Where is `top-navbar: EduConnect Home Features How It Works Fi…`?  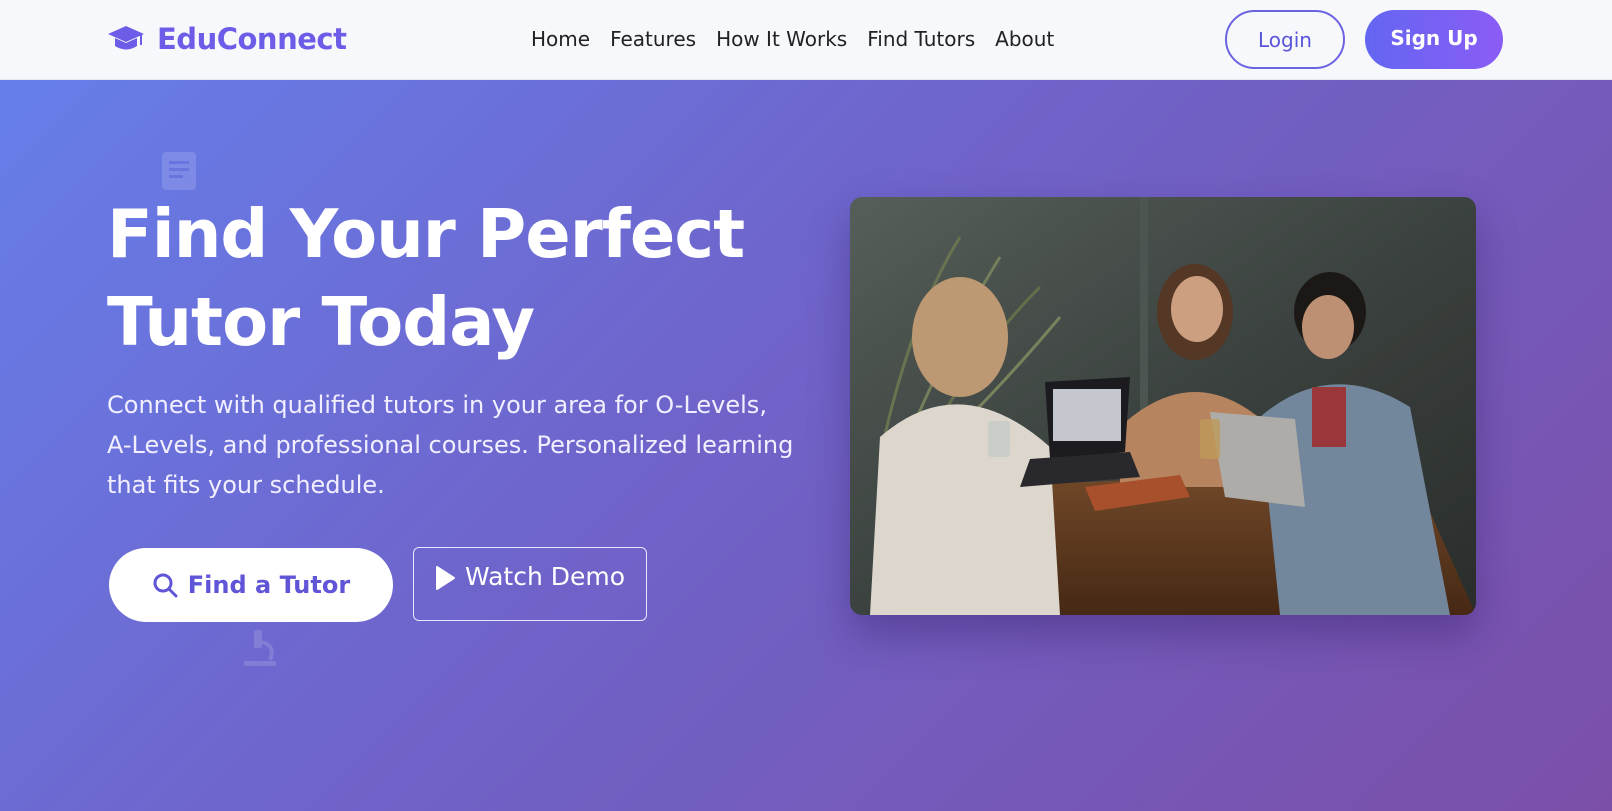 top-navbar: EduConnect Home Features How It Works Fi… is located at coordinates (806, 40).